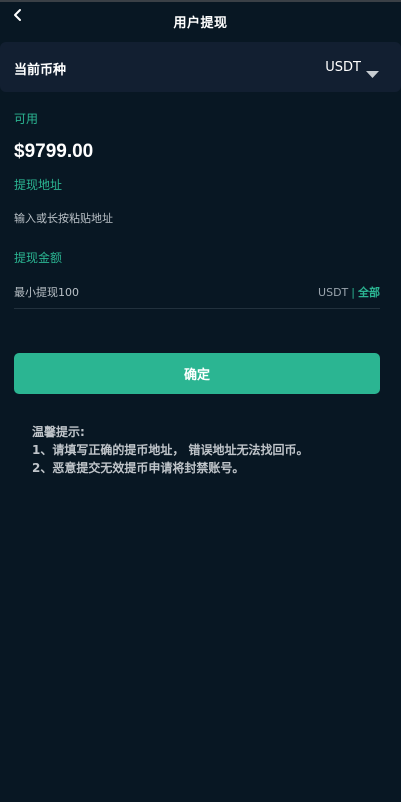 The width and height of the screenshot is (401, 802). I want to click on amount-input, so click(144, 292).